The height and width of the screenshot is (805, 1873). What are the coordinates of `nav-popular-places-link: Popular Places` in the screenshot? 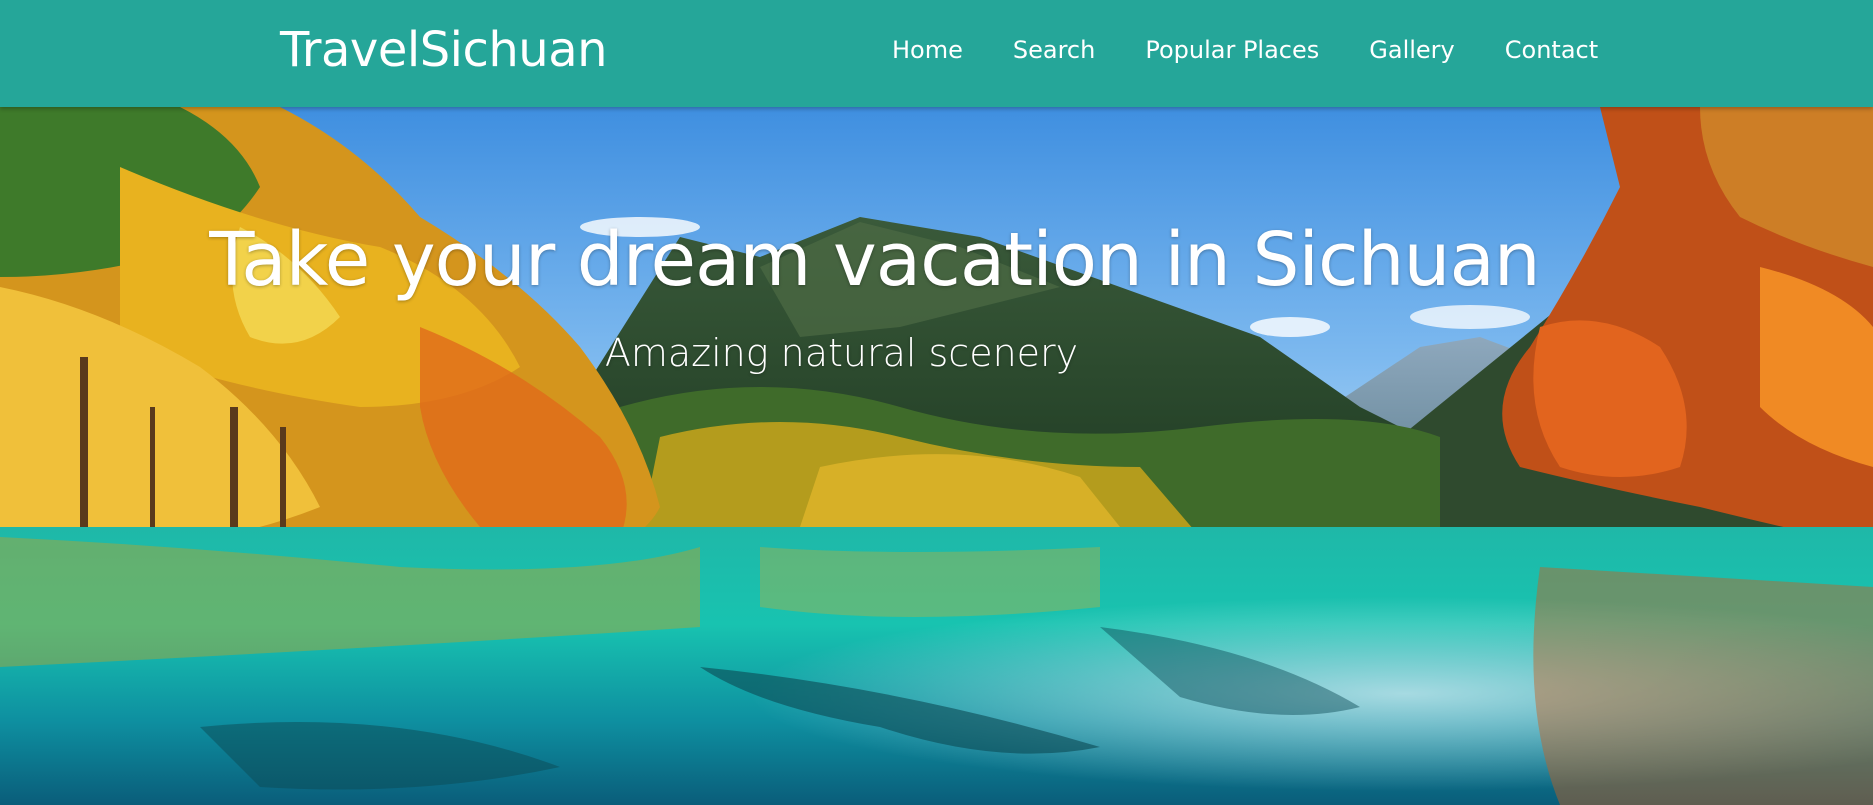 It's located at (1232, 50).